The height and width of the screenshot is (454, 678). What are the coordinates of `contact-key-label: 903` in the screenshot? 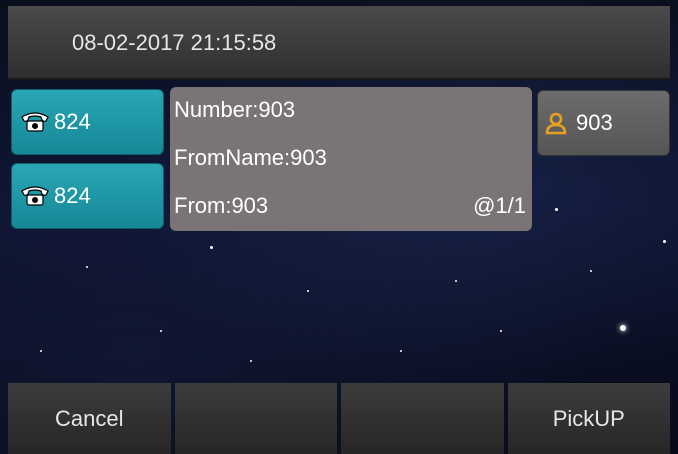 It's located at (594, 122).